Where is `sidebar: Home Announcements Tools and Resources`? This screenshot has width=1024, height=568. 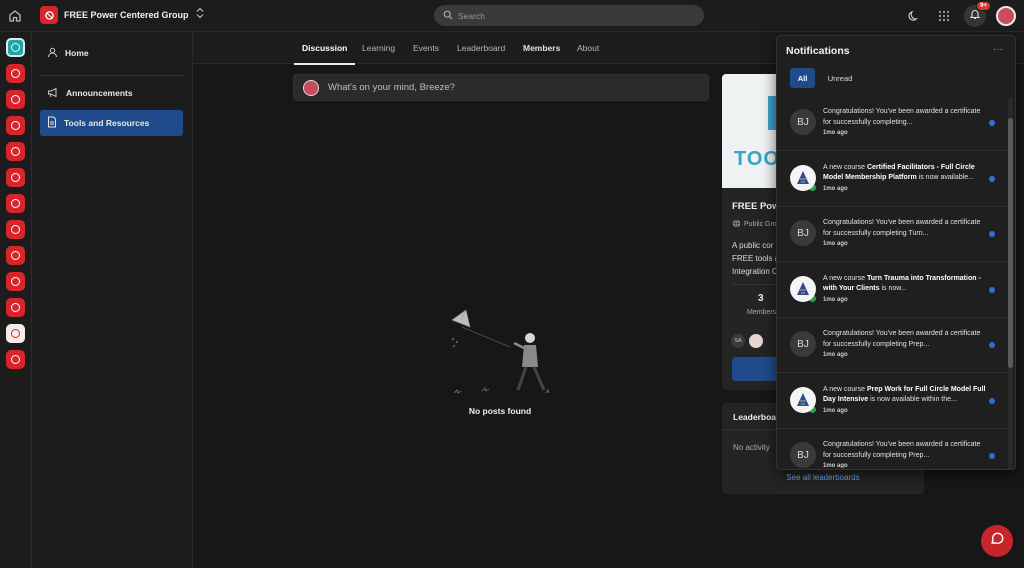
sidebar: Home Announcements Tools and Resources is located at coordinates (112, 300).